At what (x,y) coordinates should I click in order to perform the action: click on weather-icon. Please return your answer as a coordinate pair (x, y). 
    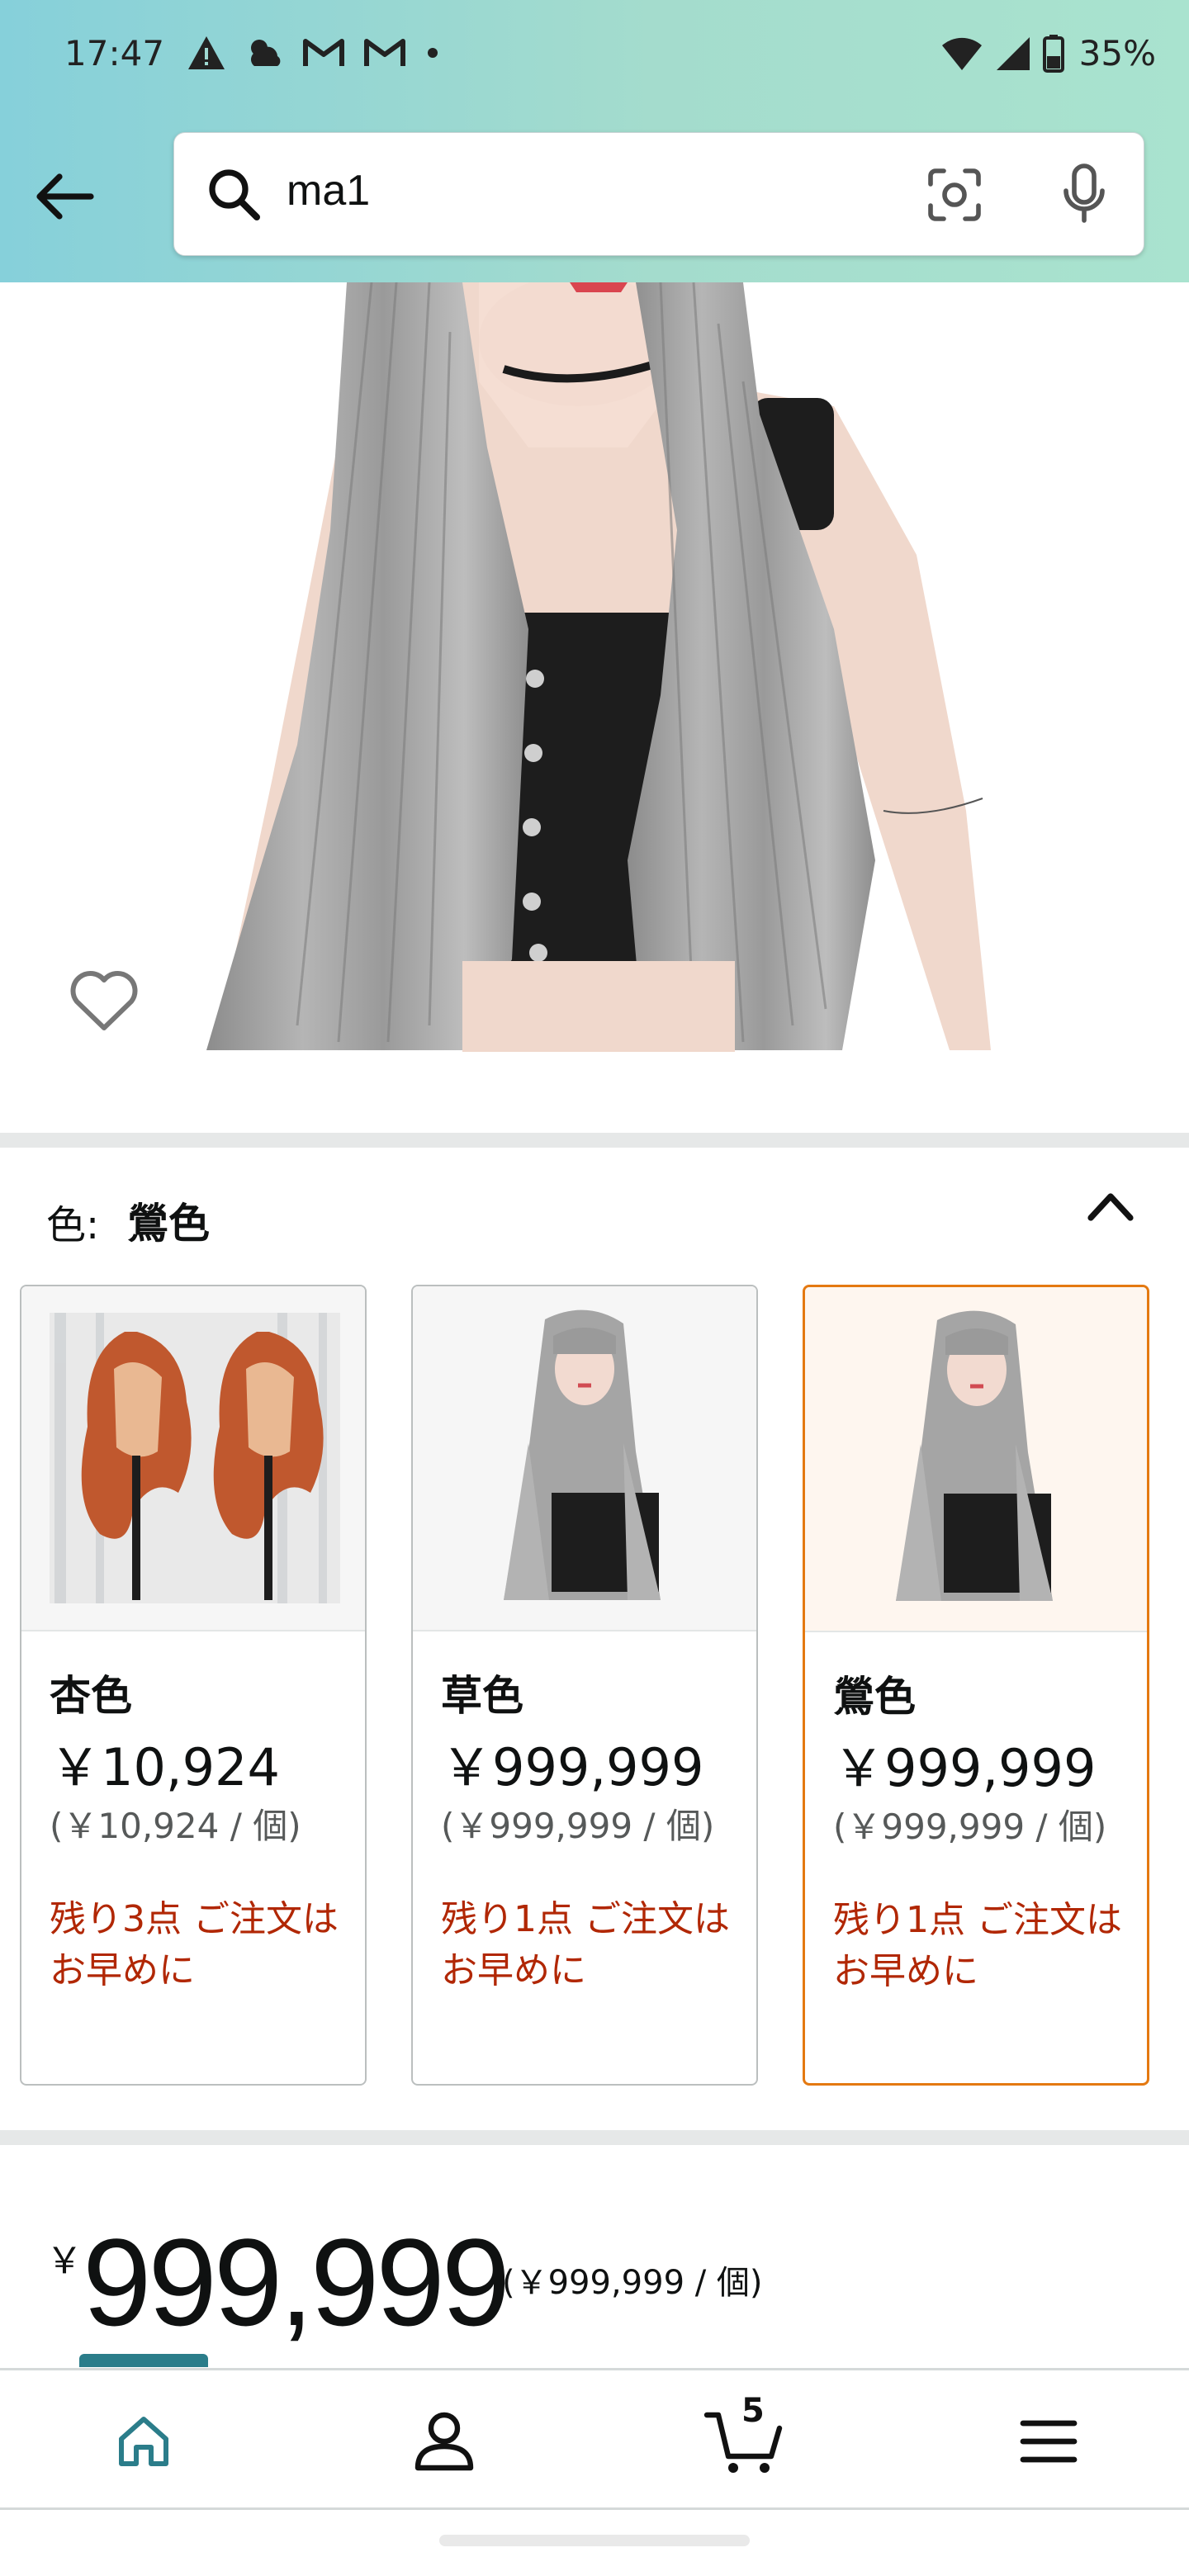
    Looking at the image, I should click on (264, 53).